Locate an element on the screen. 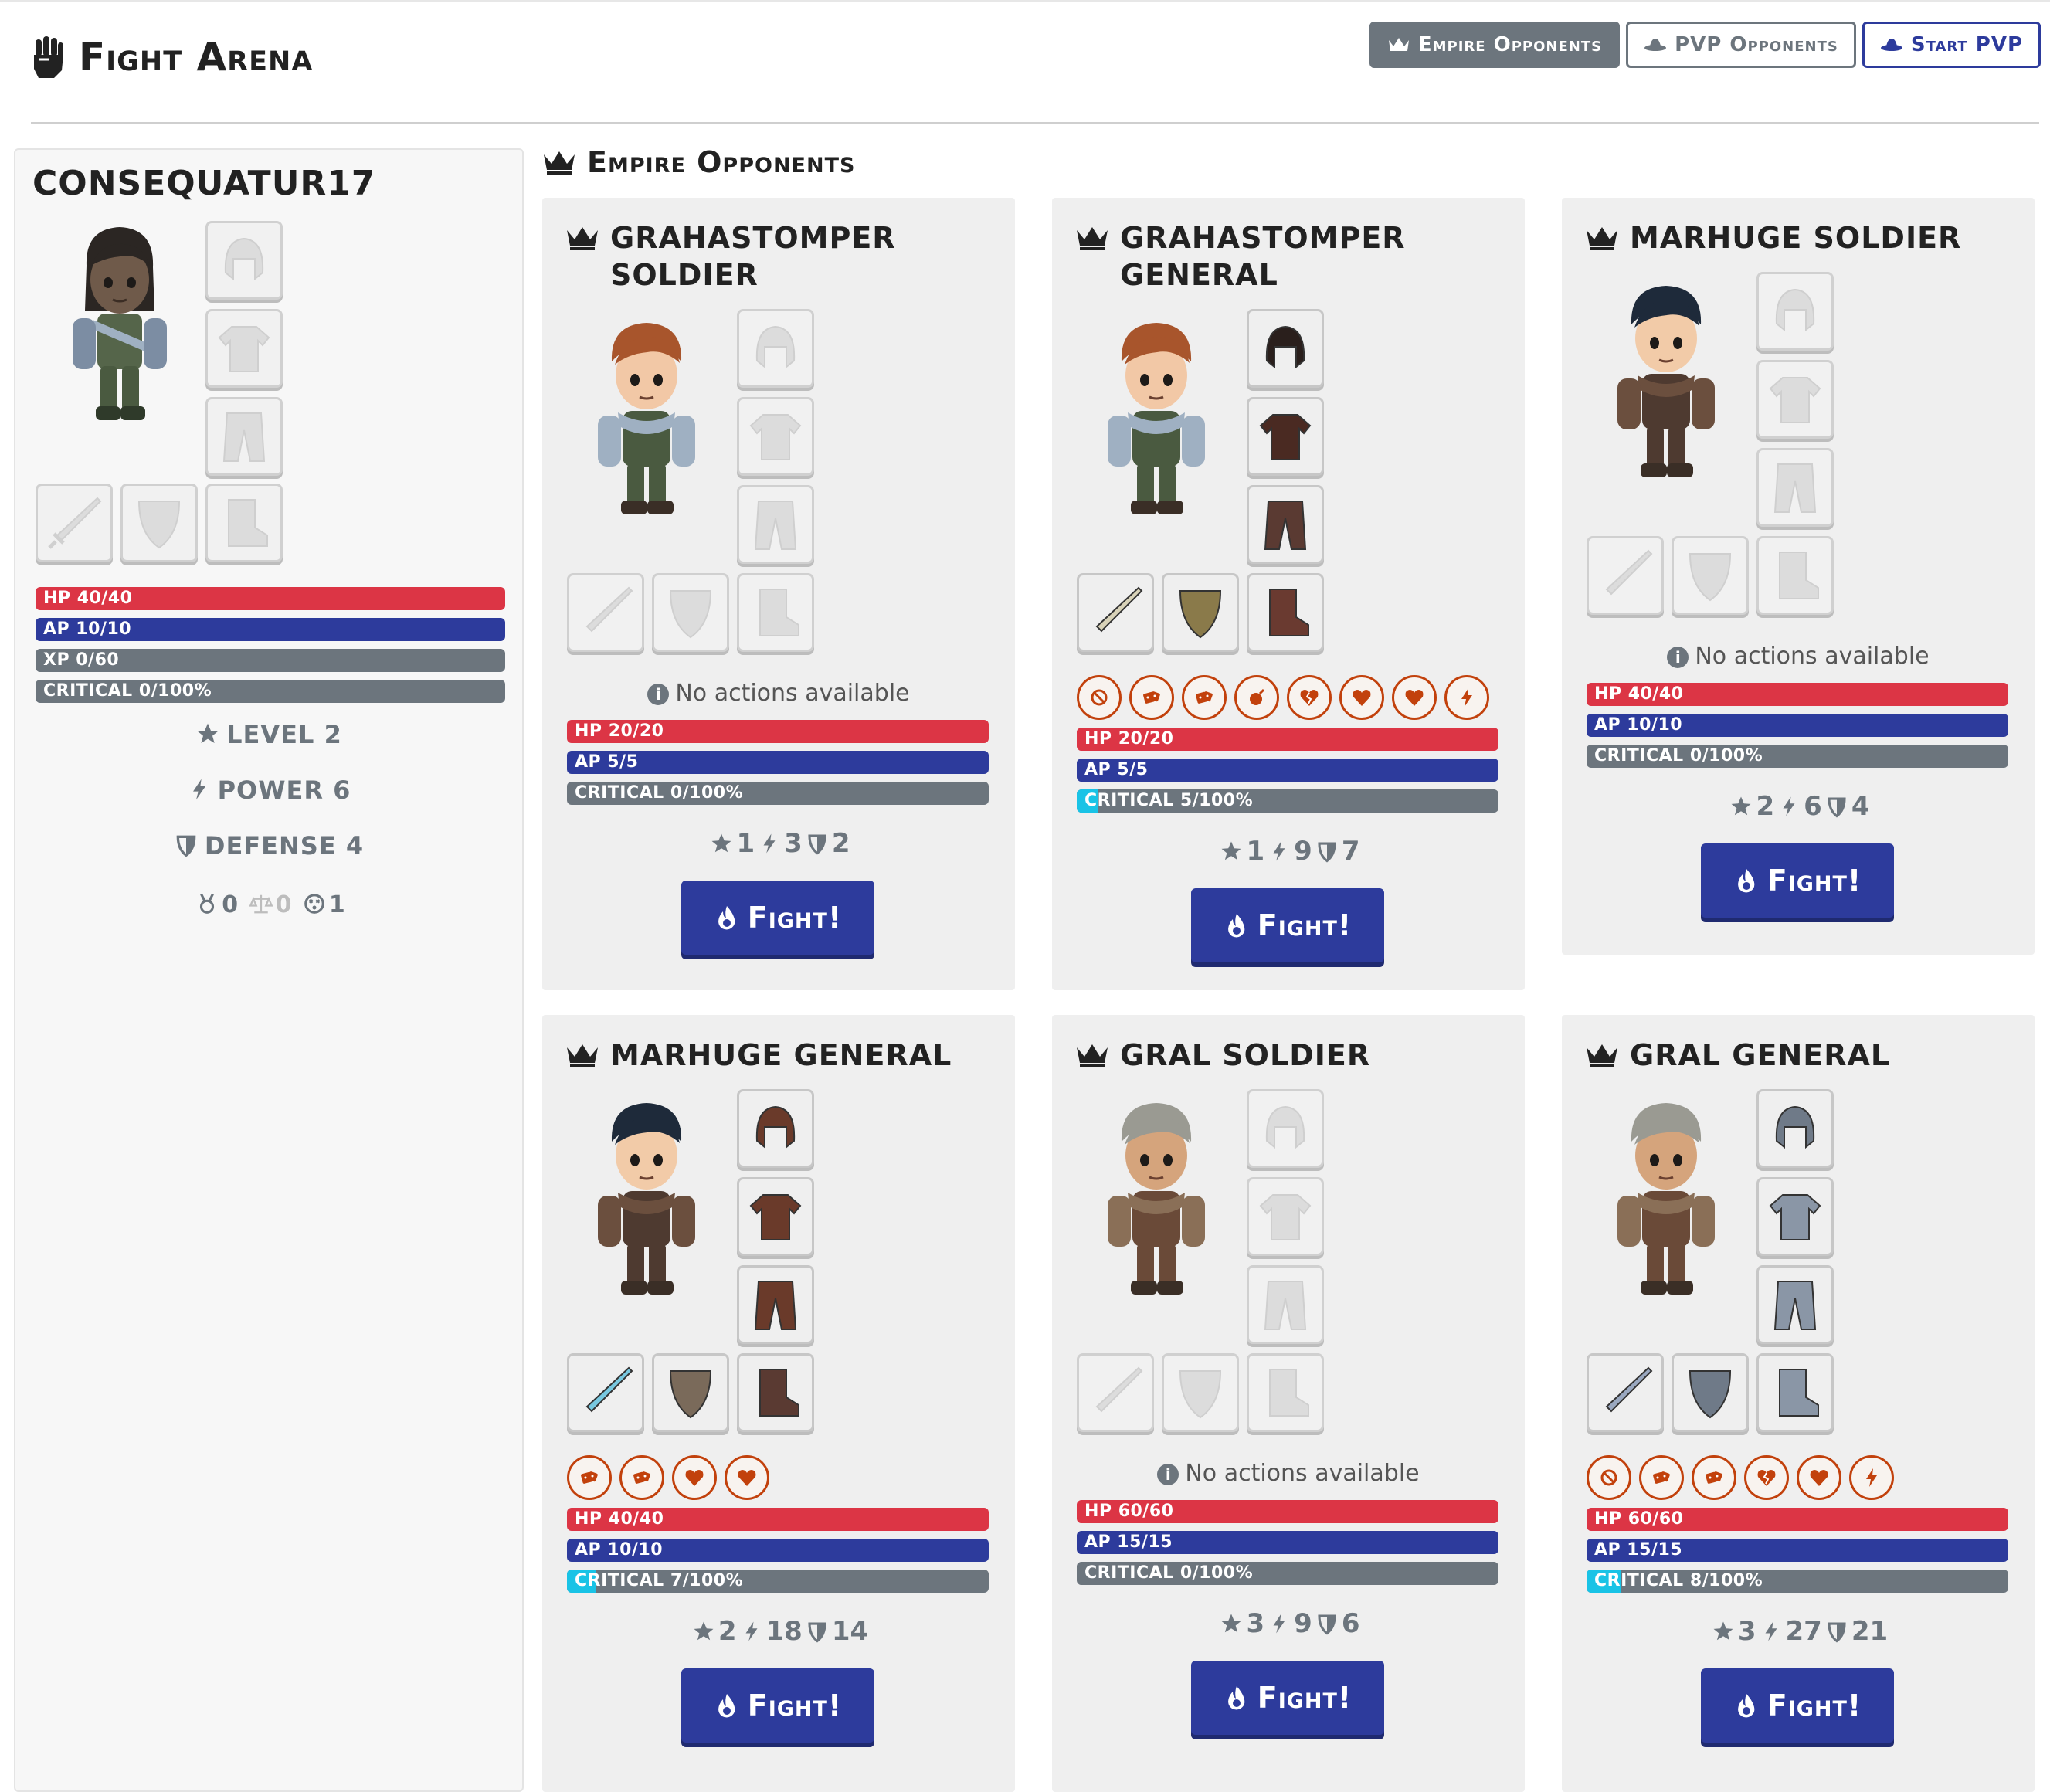 The width and height of the screenshot is (2050, 1792). opponent-avatar is located at coordinates (646, 419).